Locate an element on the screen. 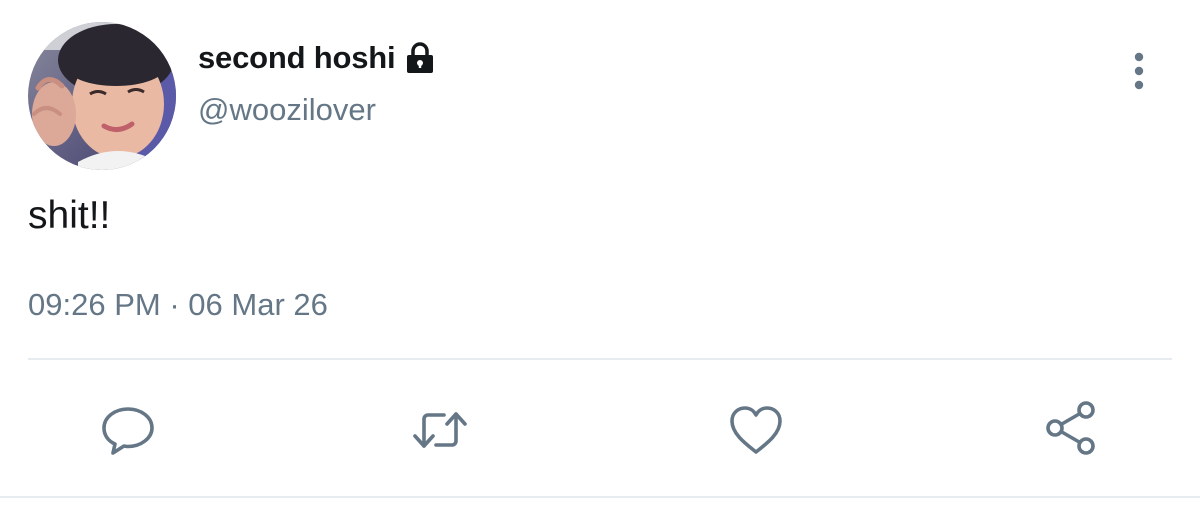 The height and width of the screenshot is (515, 1200). retweet-arrows-icon is located at coordinates (440, 430).